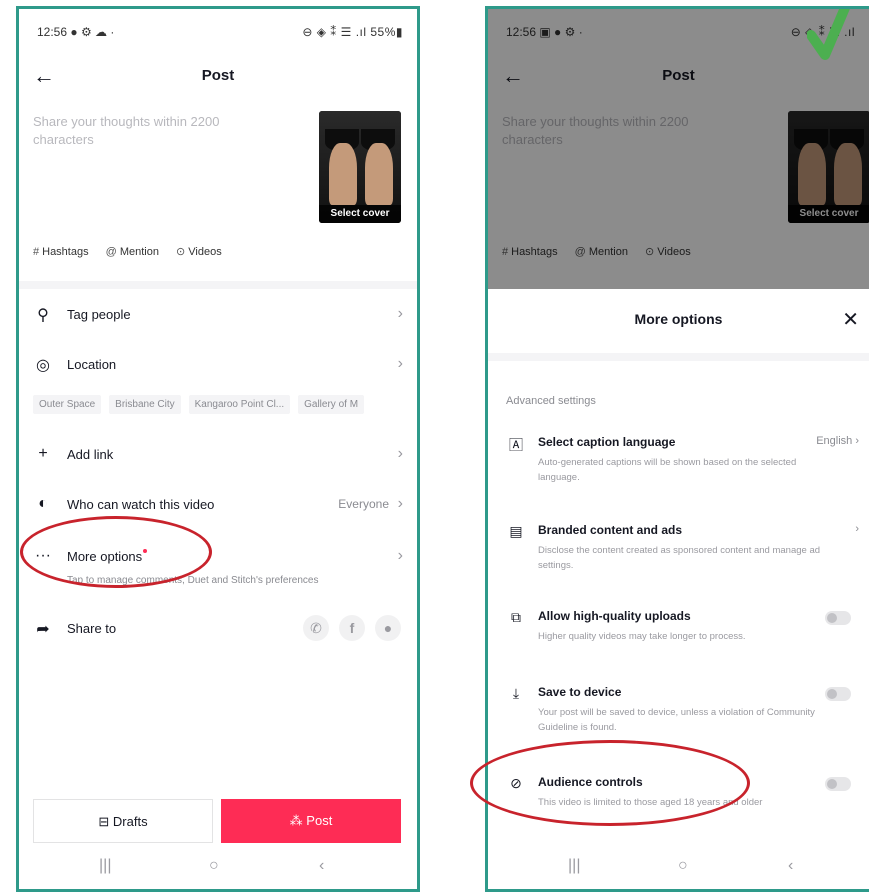 This screenshot has width=869, height=892. What do you see at coordinates (352, 32) in the screenshot?
I see `status-icons: ⊖ ◈ ⁑ ☰ .ıl 55%▮` at bounding box center [352, 32].